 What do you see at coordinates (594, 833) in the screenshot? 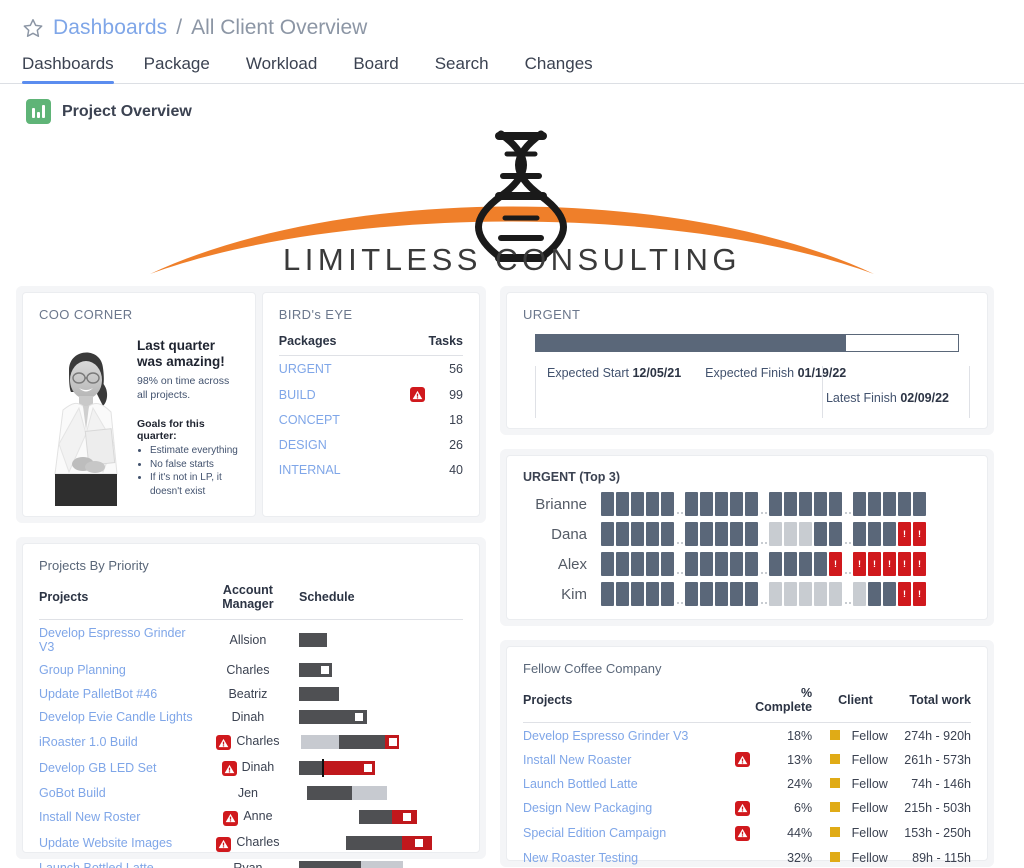
I see `project-link: Special Edition Campaign` at bounding box center [594, 833].